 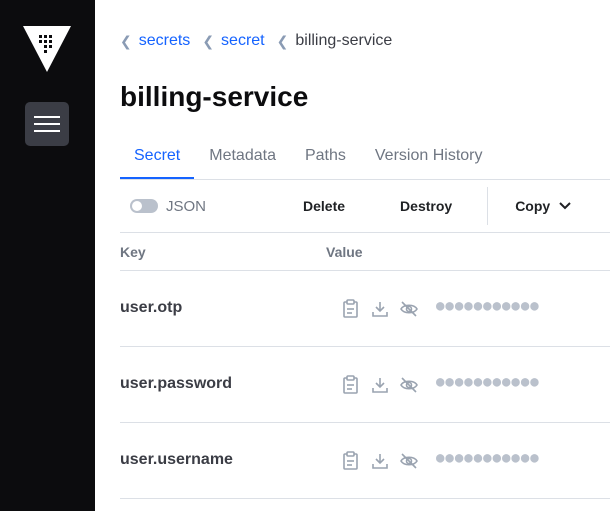 I want to click on breadcrumb: ❮ secrets ❮ secret ❮ billing-service, so click(x=256, y=41).